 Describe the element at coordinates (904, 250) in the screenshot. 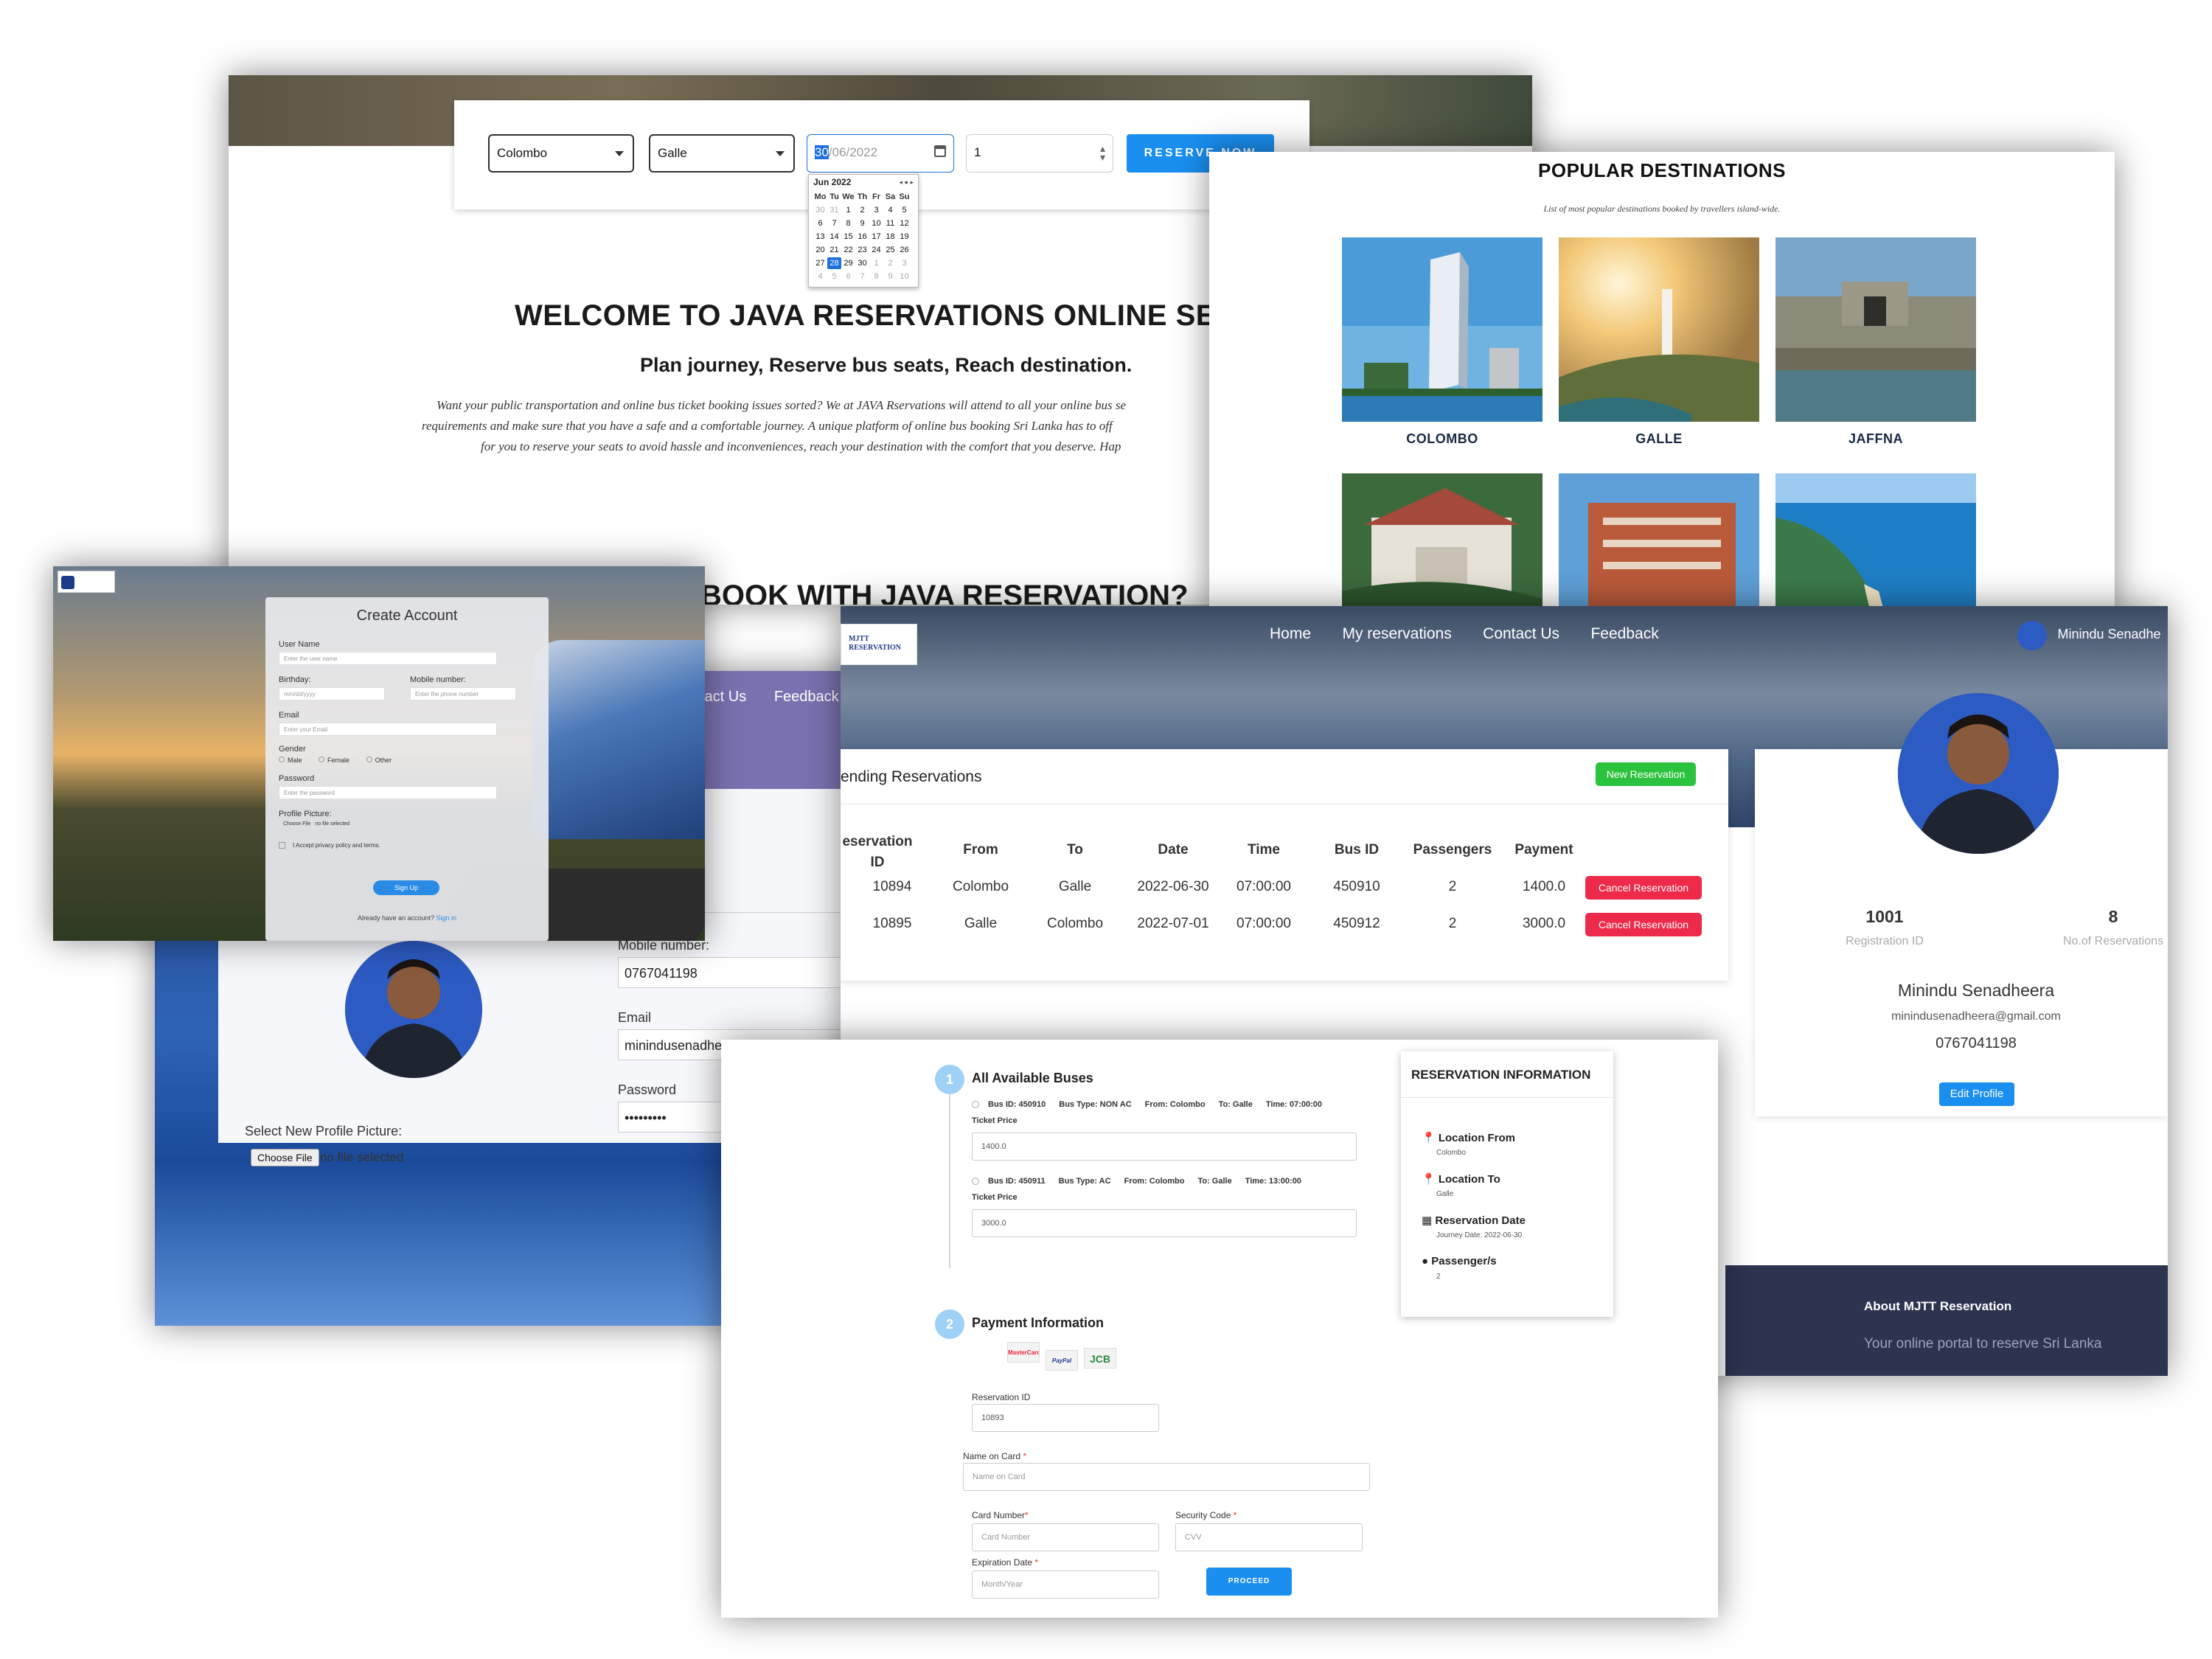

I see `calendar-day: 26` at that location.